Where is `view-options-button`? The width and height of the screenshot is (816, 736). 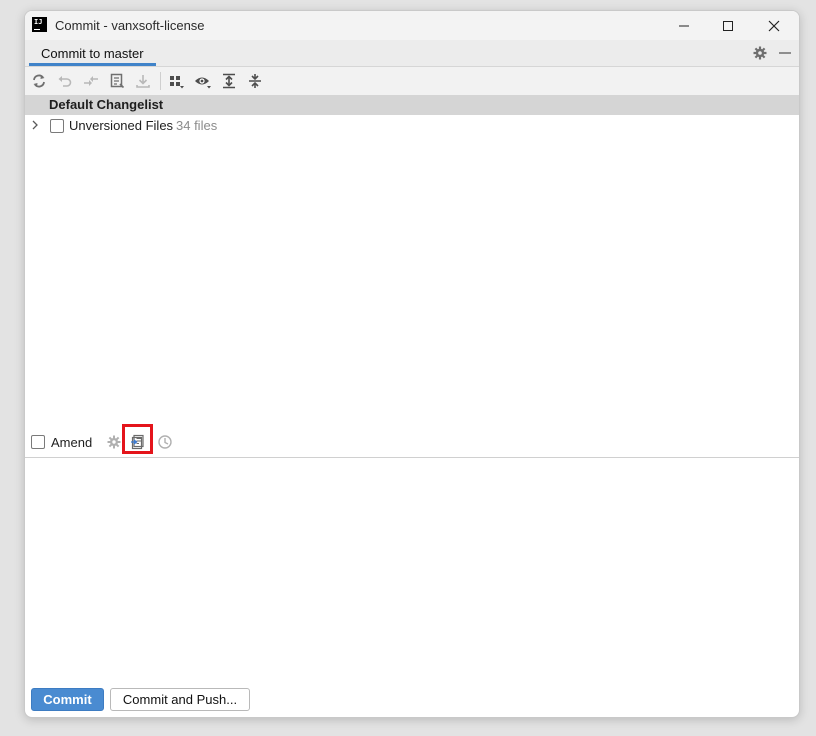
view-options-button is located at coordinates (203, 81).